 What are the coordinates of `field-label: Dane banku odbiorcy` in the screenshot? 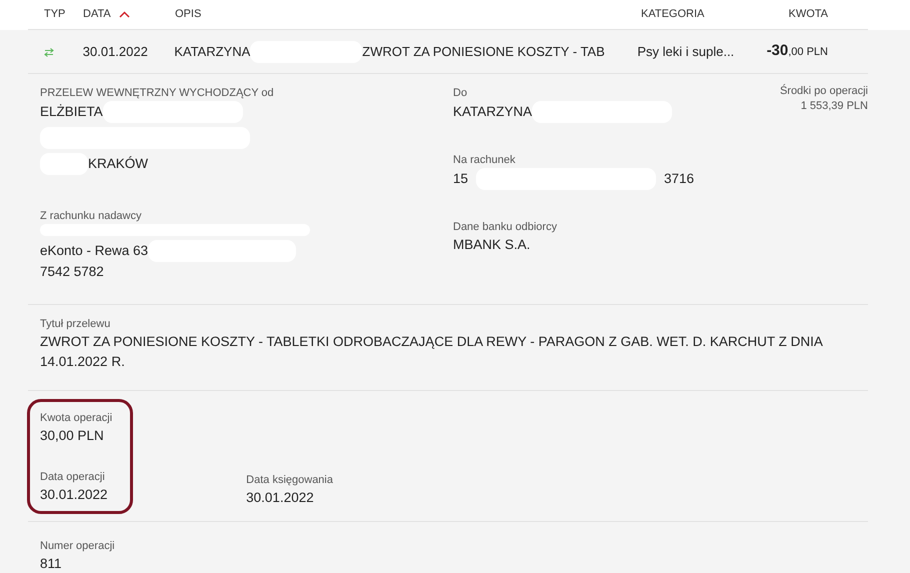 It's located at (505, 227).